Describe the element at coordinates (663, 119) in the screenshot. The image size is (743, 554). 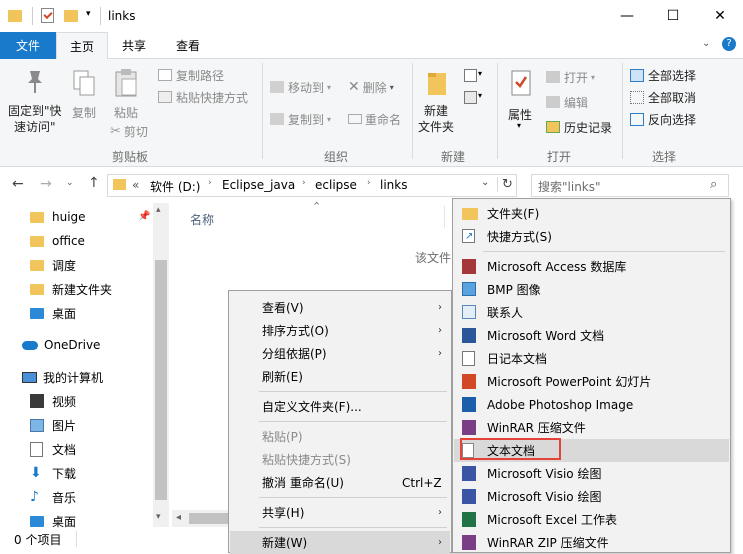
I see `invert-selection-button: 反向选择` at that location.